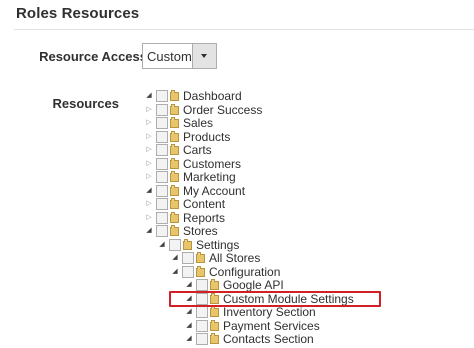  I want to click on section-title: Roles Resources, so click(78, 13).